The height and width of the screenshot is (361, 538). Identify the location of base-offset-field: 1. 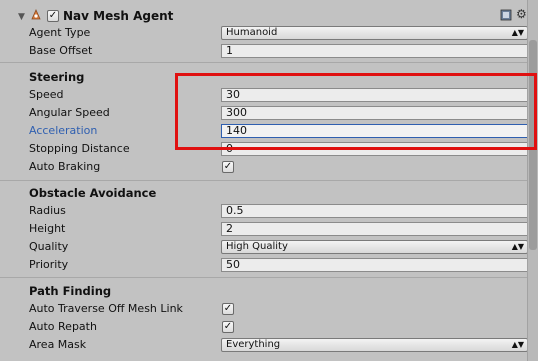
(374, 51).